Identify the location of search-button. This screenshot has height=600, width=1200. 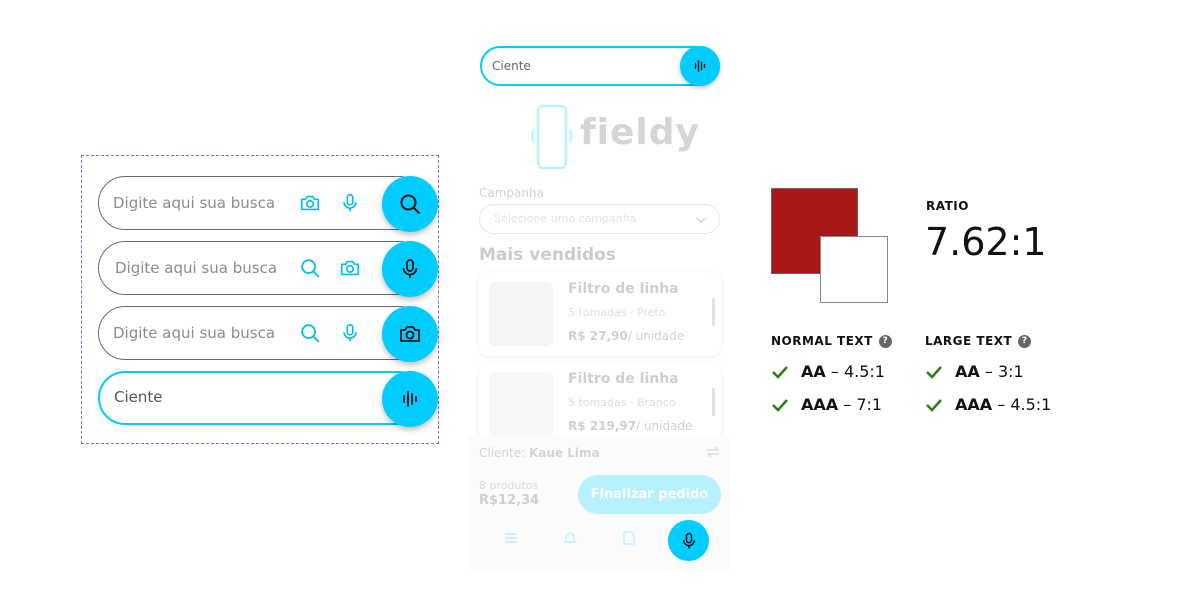
(410, 204).